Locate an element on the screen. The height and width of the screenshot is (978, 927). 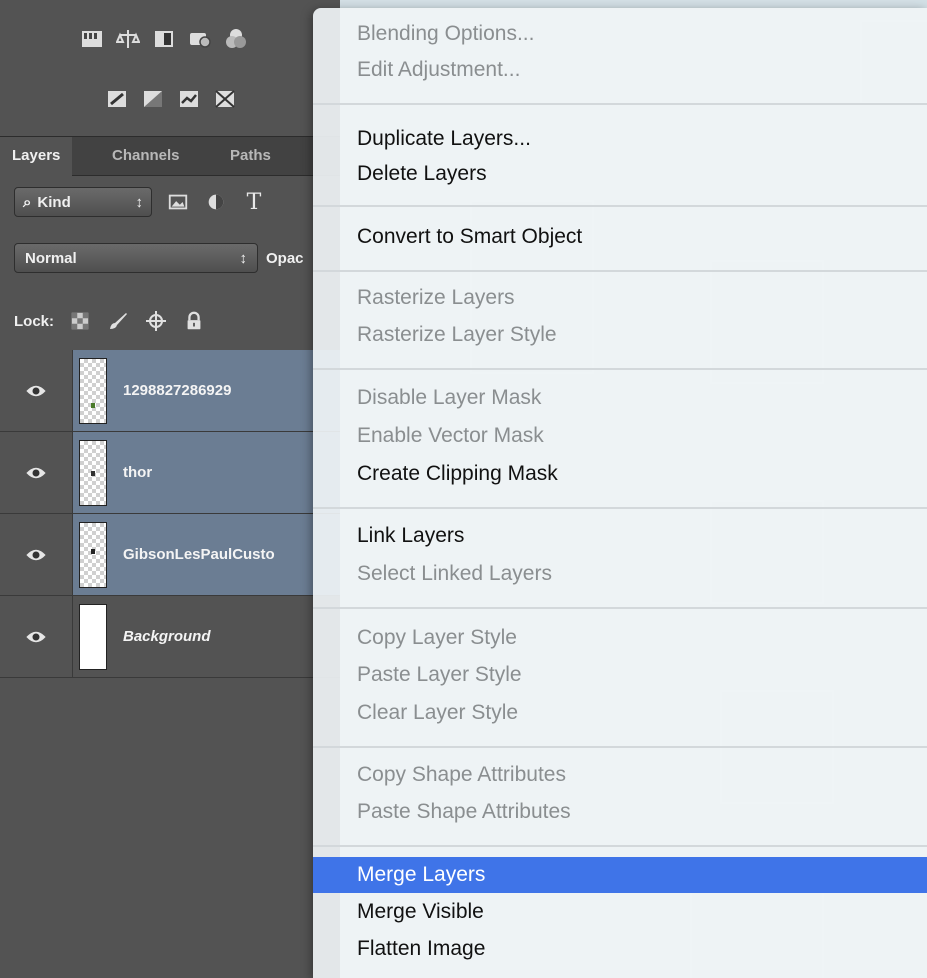
lock-image-pixels-brush-icon is located at coordinates (118, 321).